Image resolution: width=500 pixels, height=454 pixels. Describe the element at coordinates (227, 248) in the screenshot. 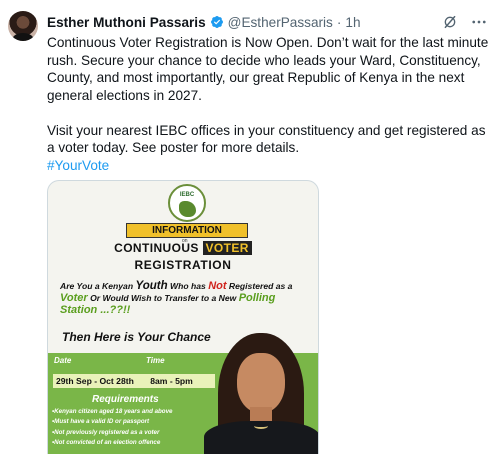

I see `voter-word: VOTER` at that location.